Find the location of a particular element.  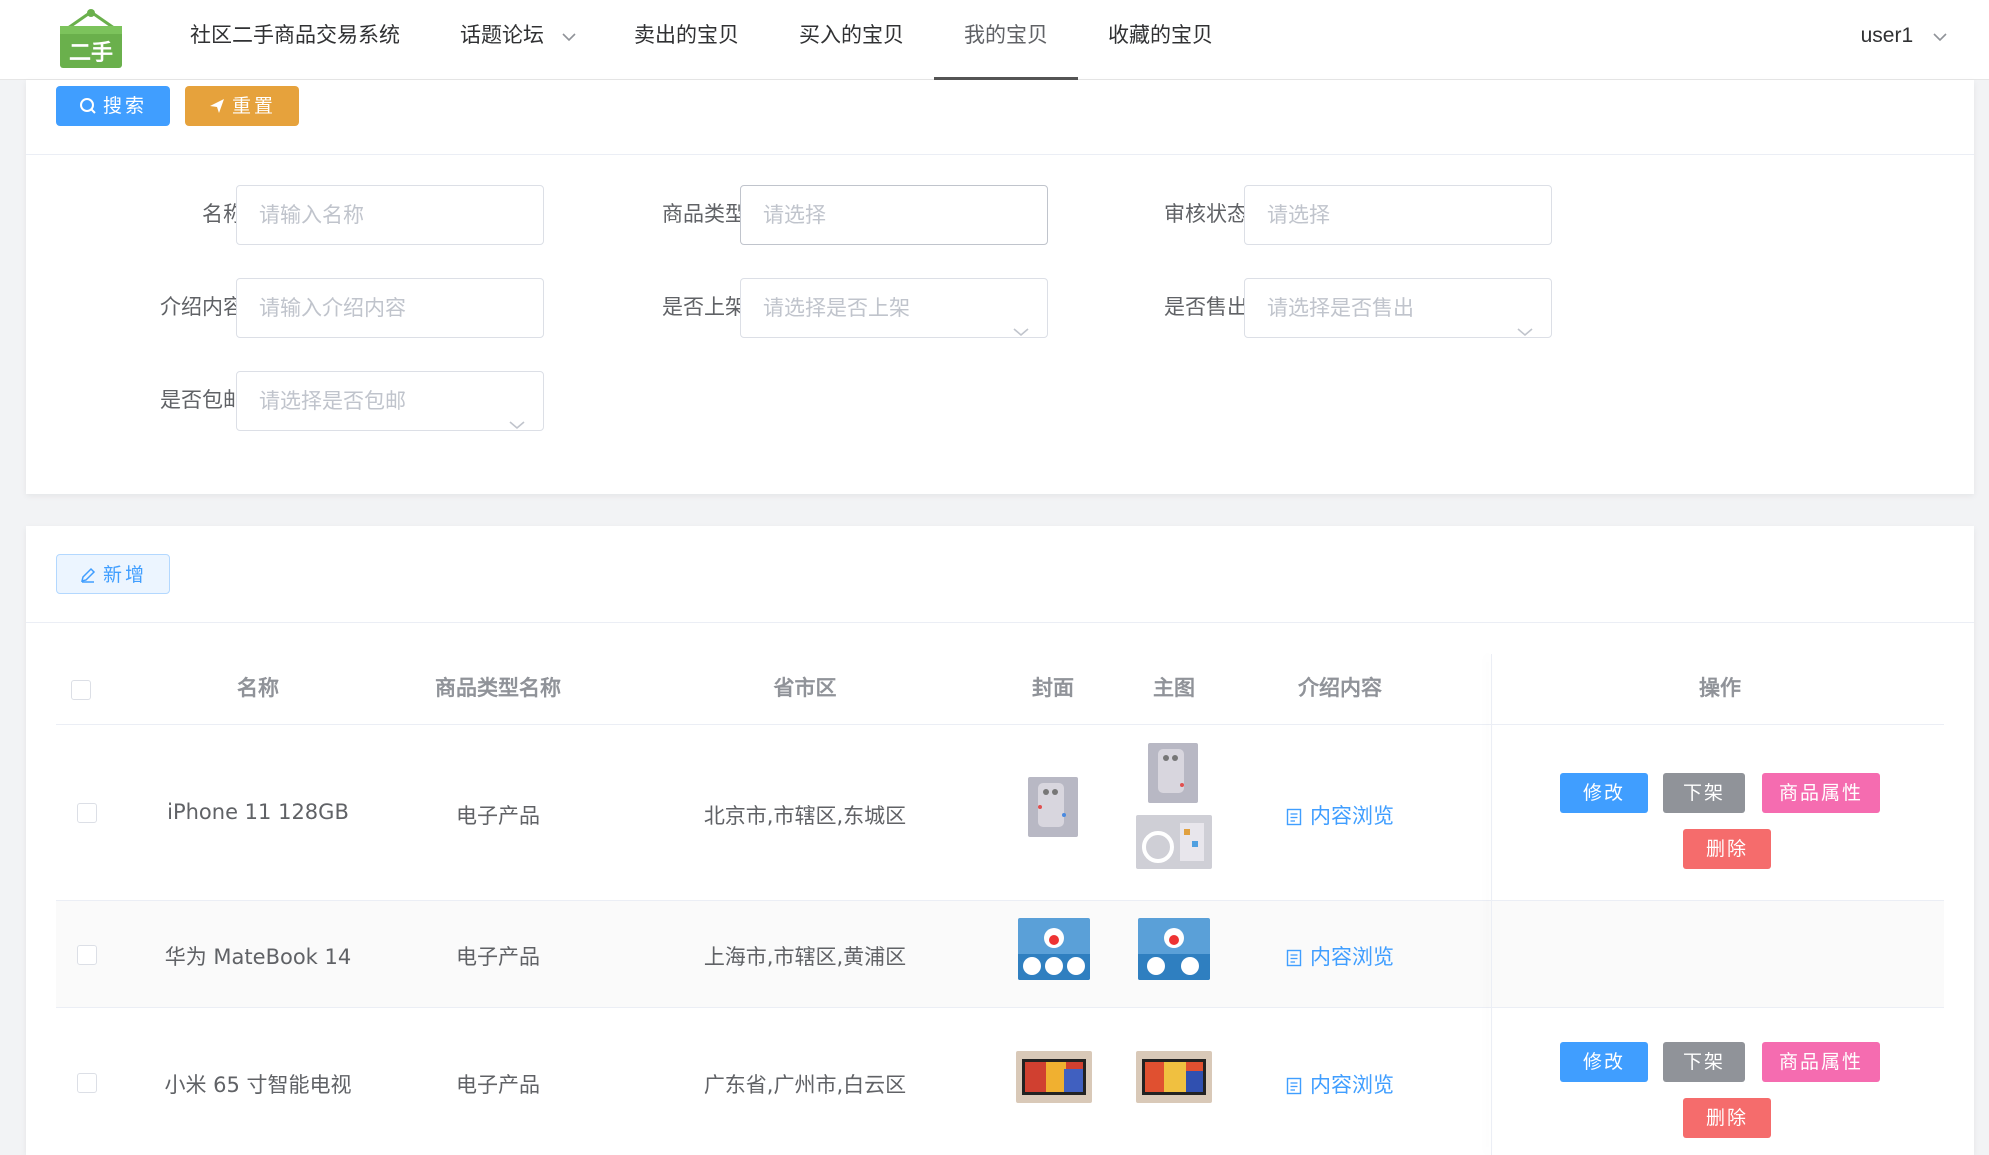

username: user1 is located at coordinates (1887, 35).